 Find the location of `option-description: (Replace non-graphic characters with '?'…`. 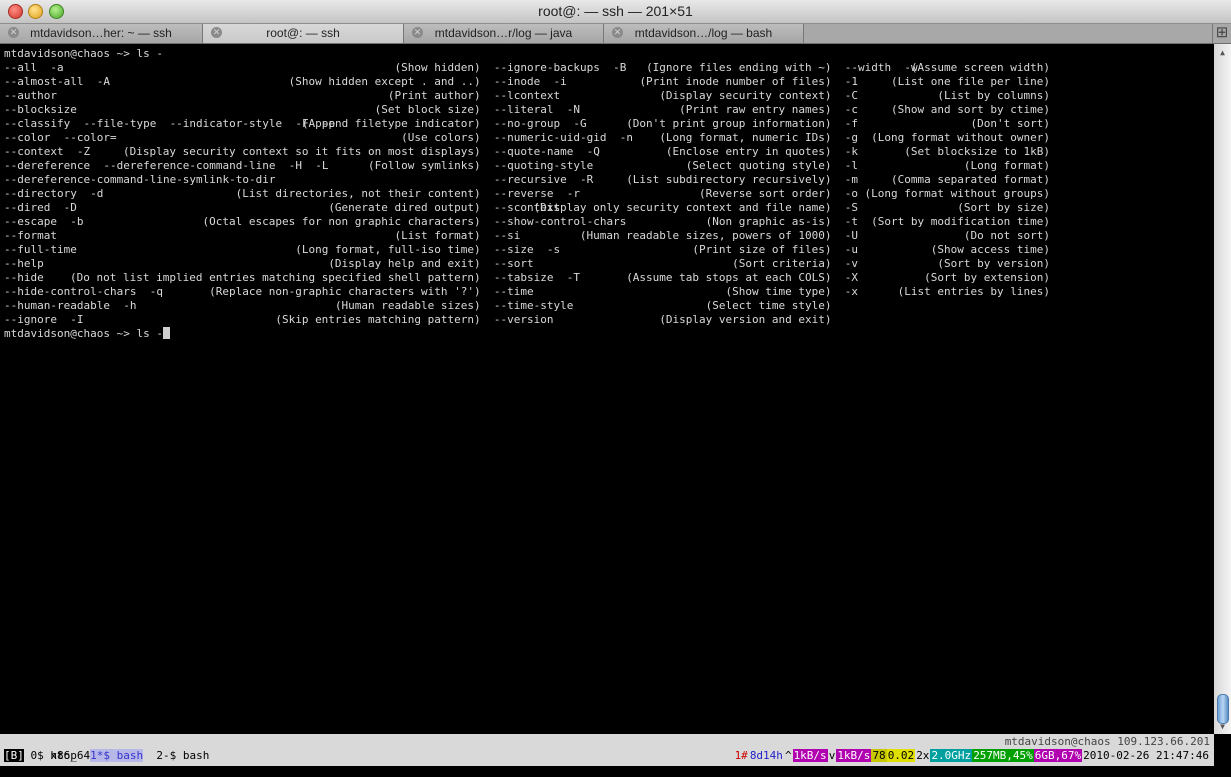

option-description: (Replace non-graphic characters with '?'… is located at coordinates (345, 291).